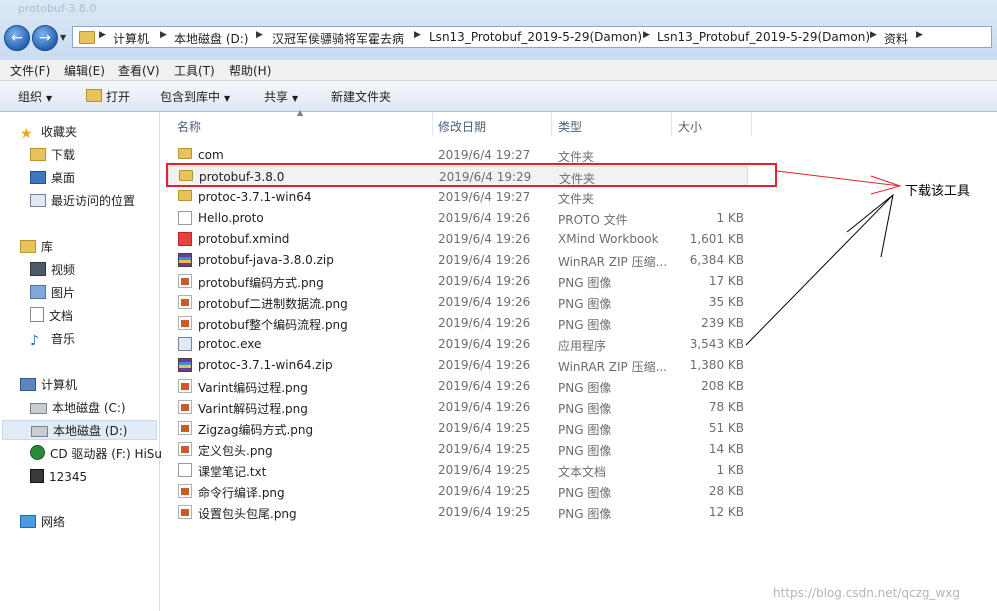 Image resolution: width=997 pixels, height=611 pixels. What do you see at coordinates (870, 225) in the screenshot?
I see `black-arrow-head` at bounding box center [870, 225].